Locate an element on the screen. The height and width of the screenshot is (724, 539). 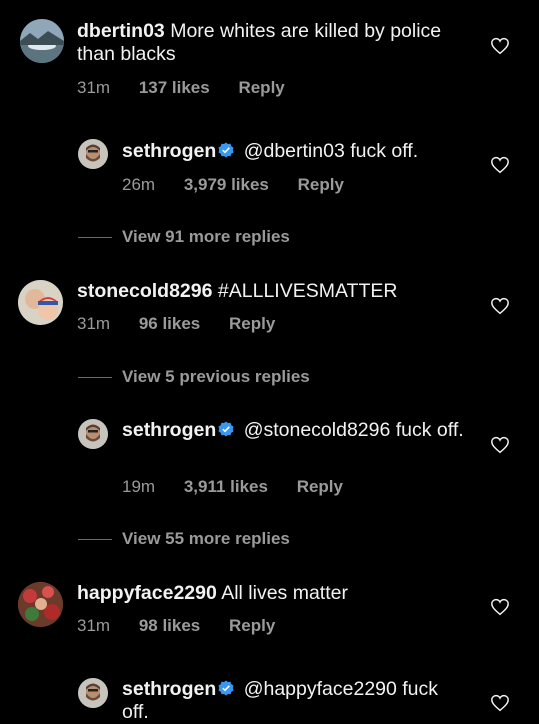
view-previous-replies-label: View 5 previous replies is located at coordinates (216, 376).